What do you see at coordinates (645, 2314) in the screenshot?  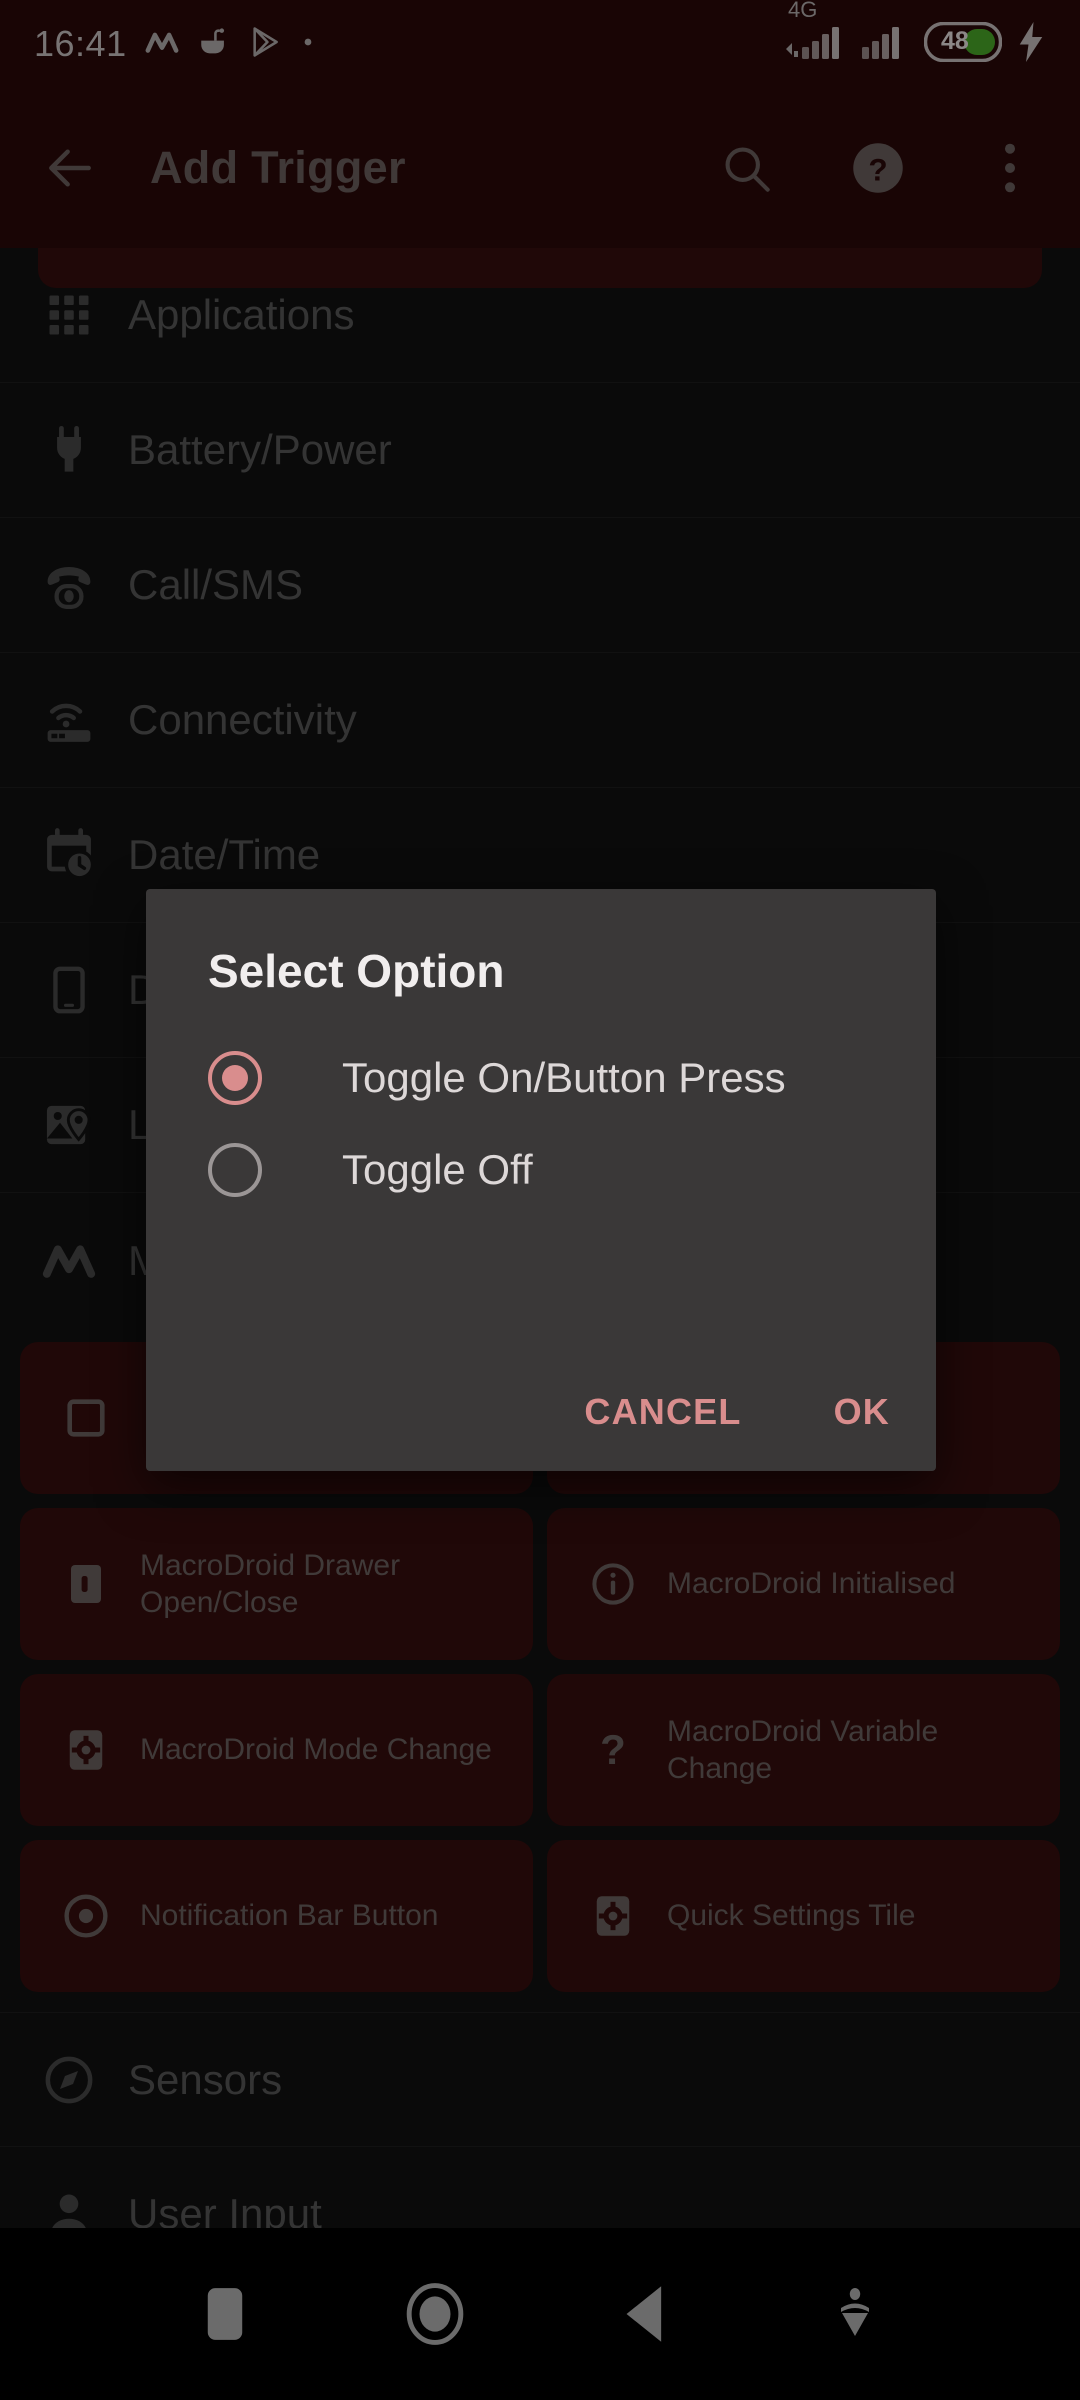 I see `back-triangle-icon` at bounding box center [645, 2314].